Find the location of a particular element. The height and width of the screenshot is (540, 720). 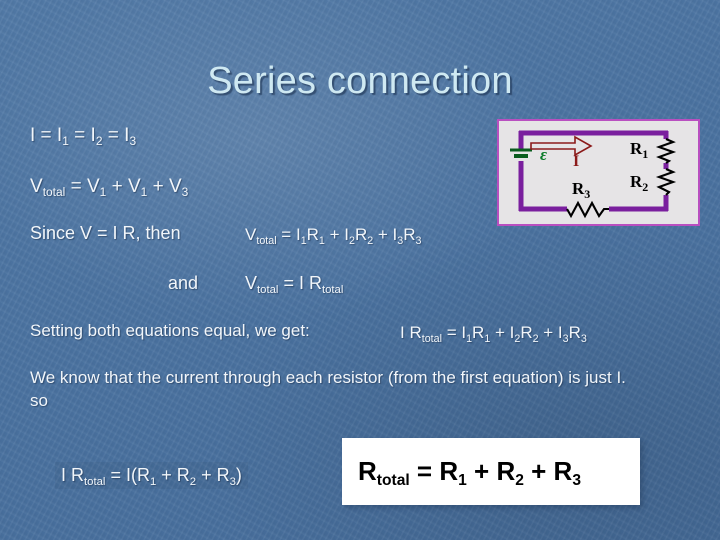

equation-voltage: Vtotal = V1 + V1 + V3 is located at coordinates (109, 187).